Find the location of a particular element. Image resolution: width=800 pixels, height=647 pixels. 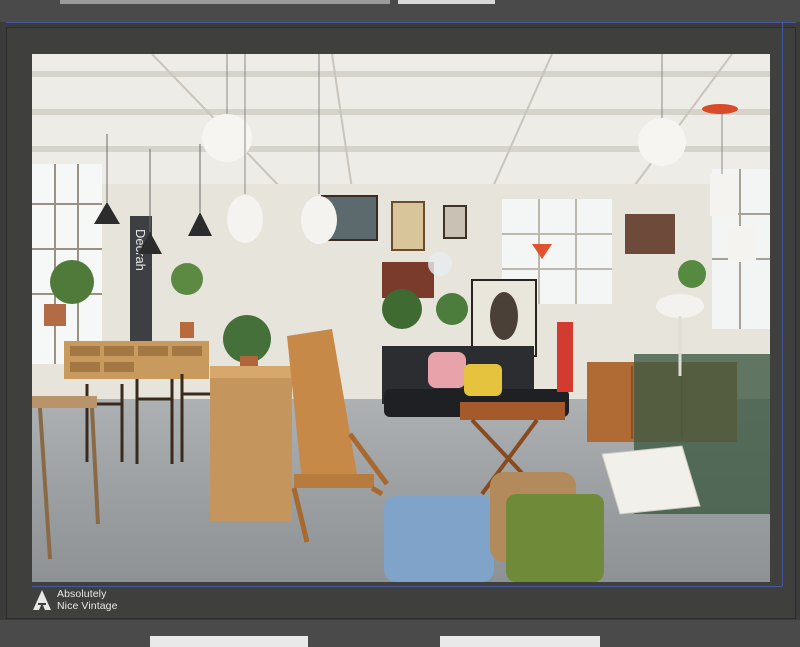

red-stool is located at coordinates (565, 357).